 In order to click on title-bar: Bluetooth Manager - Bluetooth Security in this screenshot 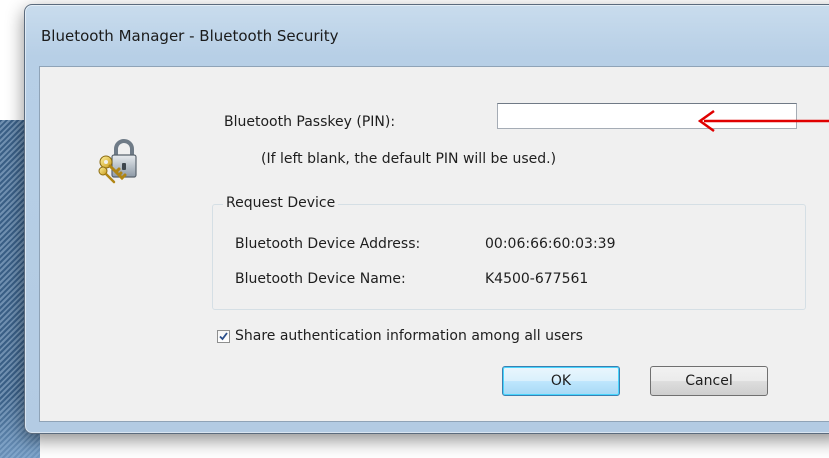, I will do `click(427, 31)`.